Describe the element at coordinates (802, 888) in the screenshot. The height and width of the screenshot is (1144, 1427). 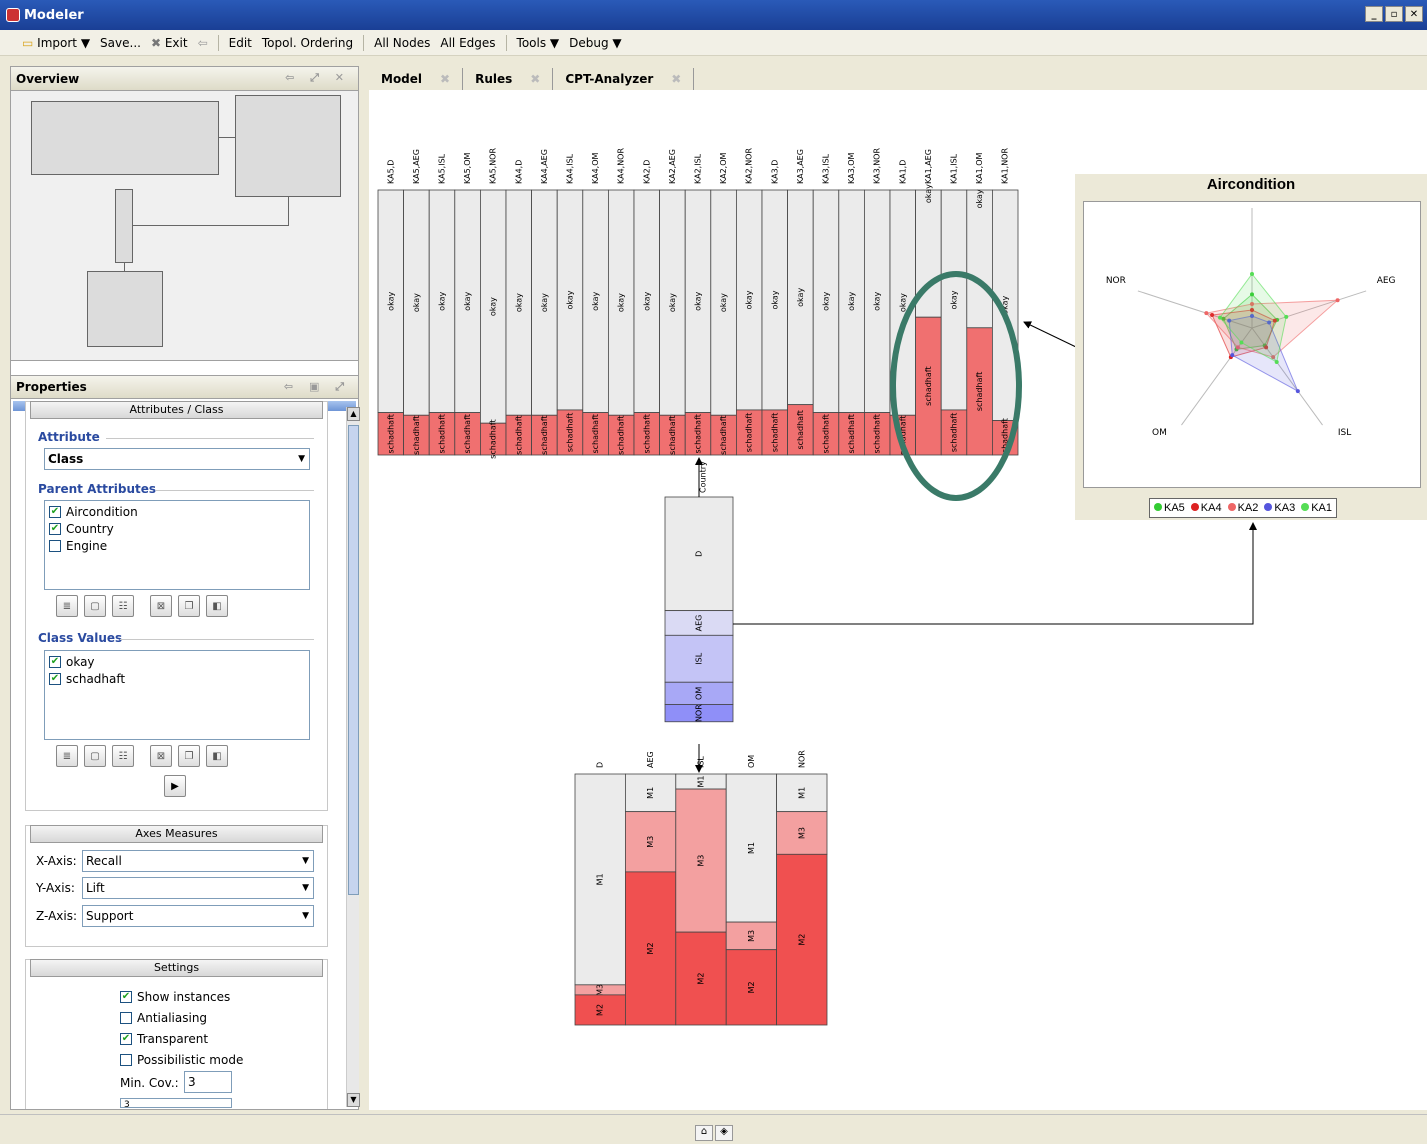
I see `engine-column: M1 M3 M2 NOR` at that location.